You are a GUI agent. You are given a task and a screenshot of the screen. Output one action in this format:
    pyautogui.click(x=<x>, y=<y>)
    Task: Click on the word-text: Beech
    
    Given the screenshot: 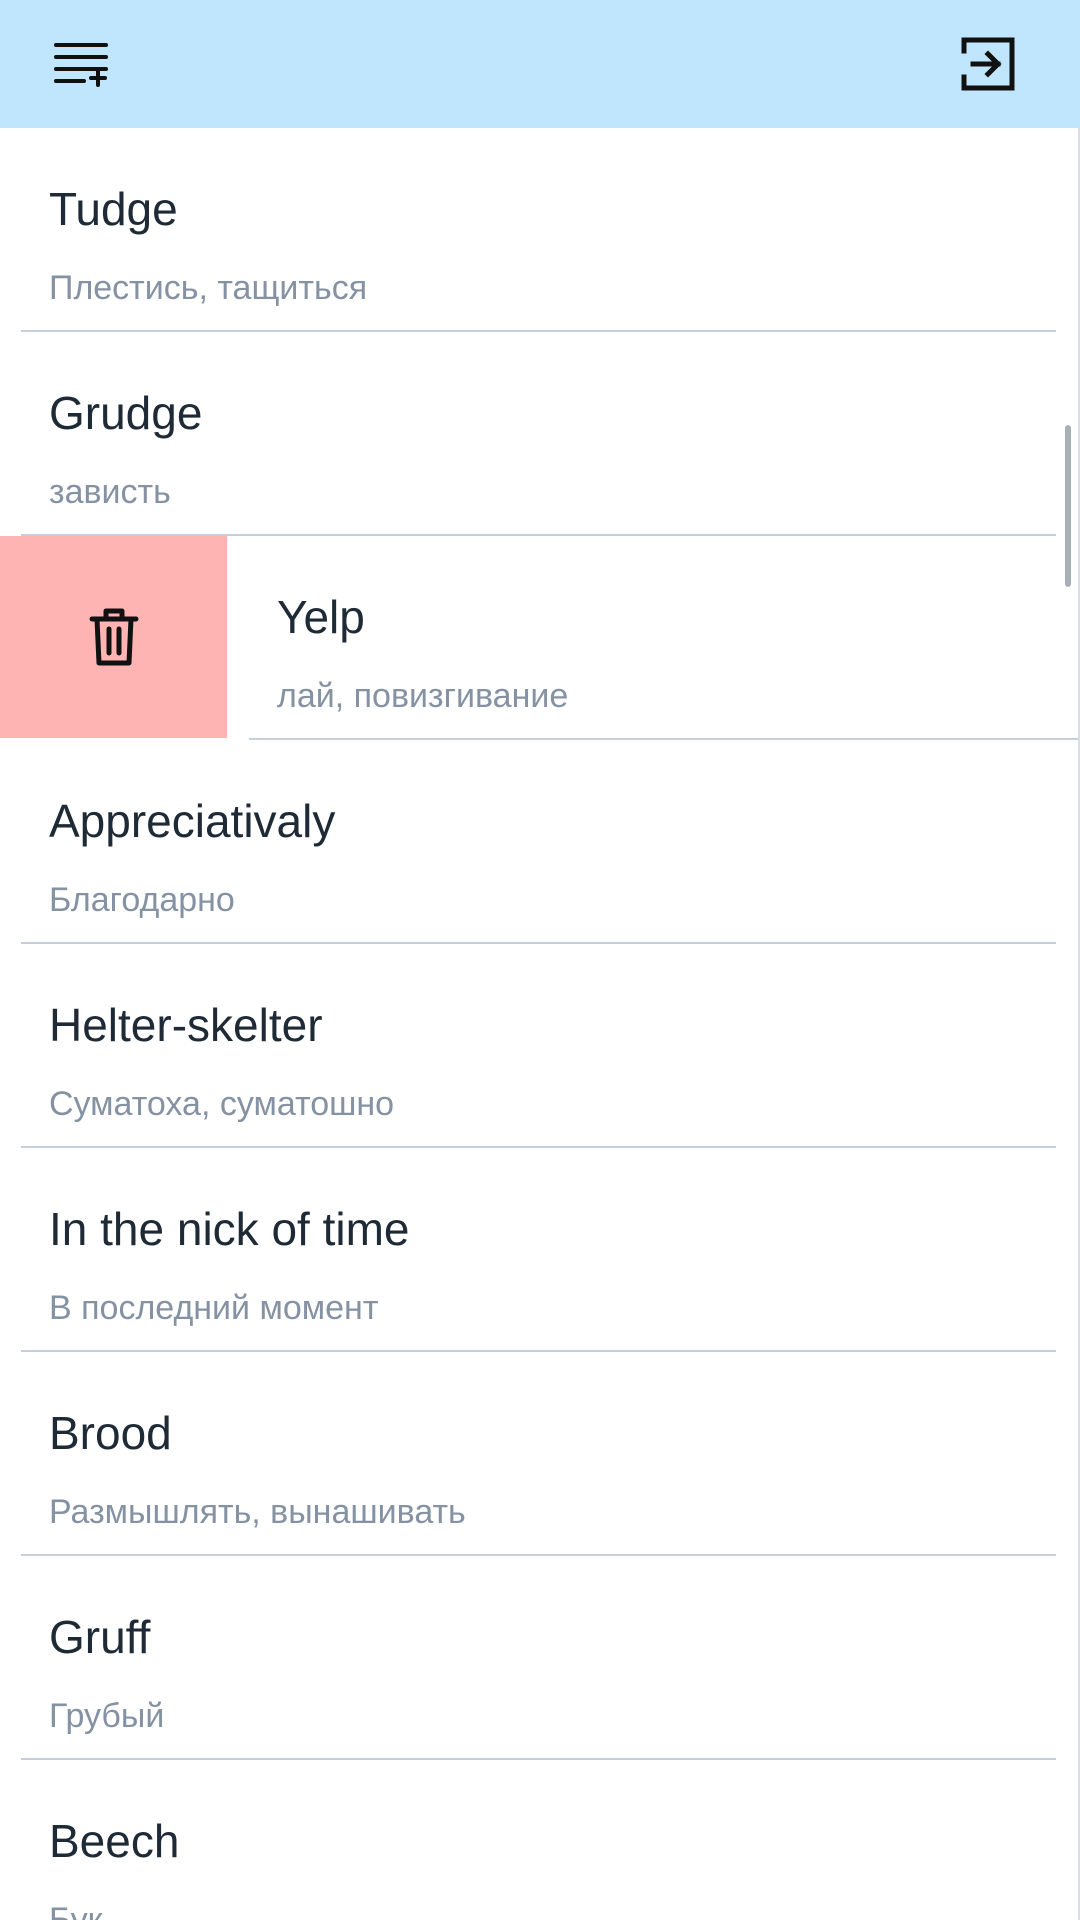 What is the action you would take?
    pyautogui.click(x=114, y=1841)
    